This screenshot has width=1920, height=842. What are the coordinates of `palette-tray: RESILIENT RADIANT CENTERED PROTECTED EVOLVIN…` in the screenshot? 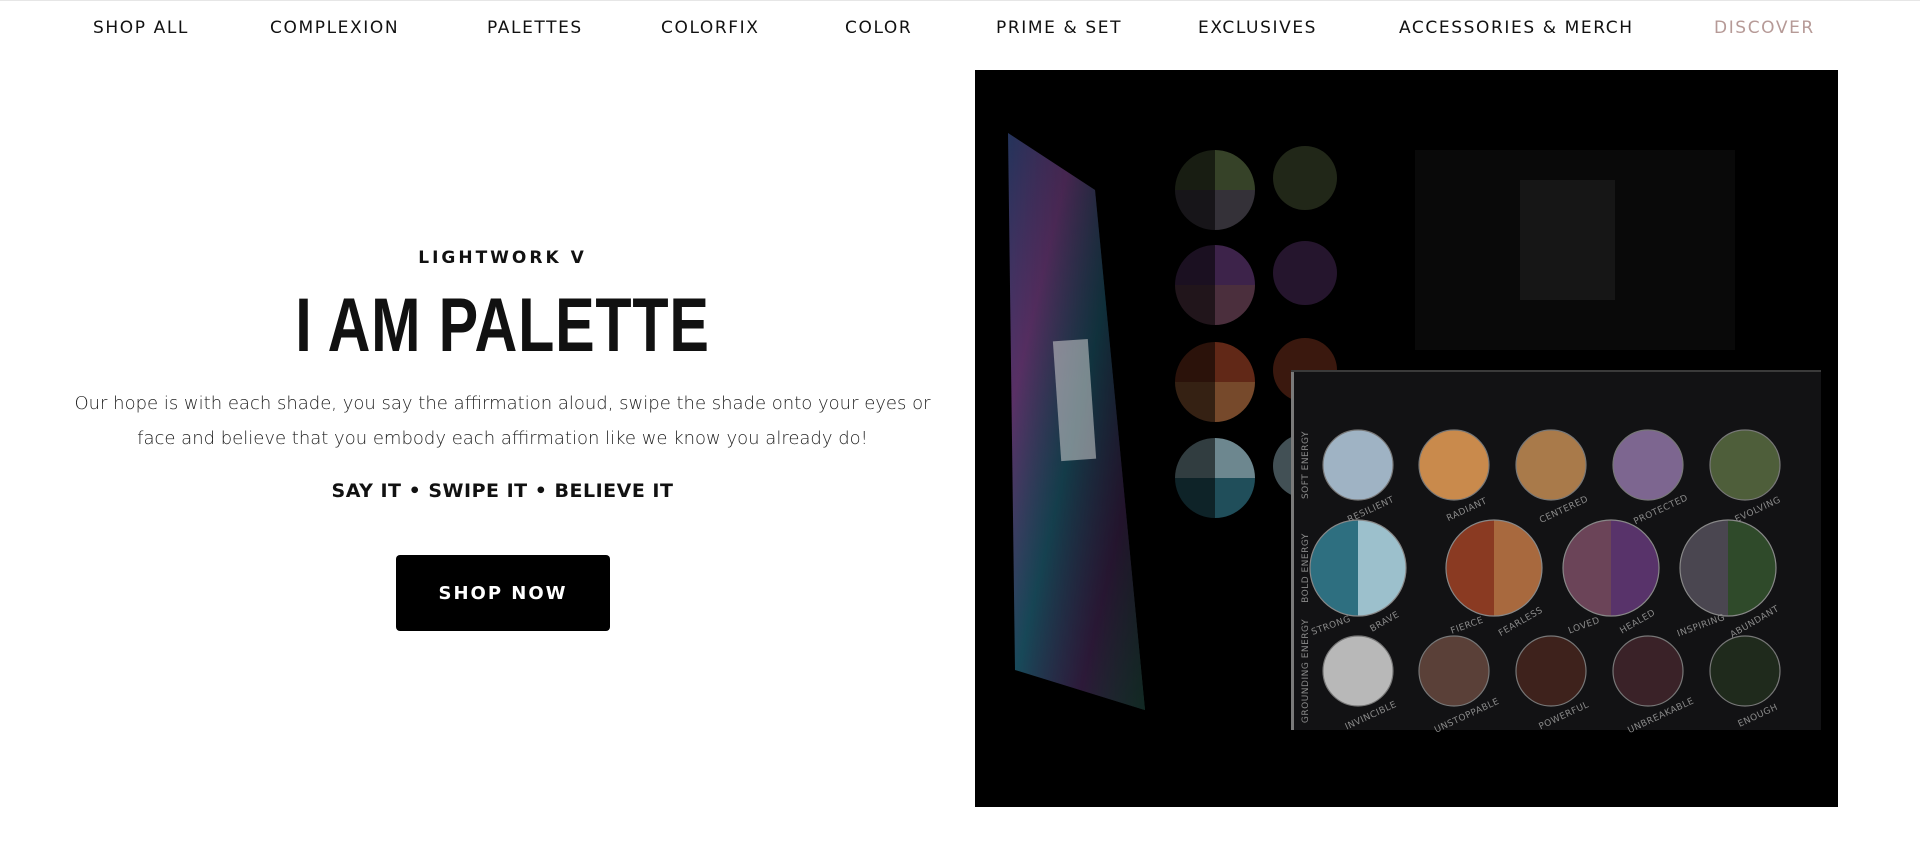 It's located at (1556, 553).